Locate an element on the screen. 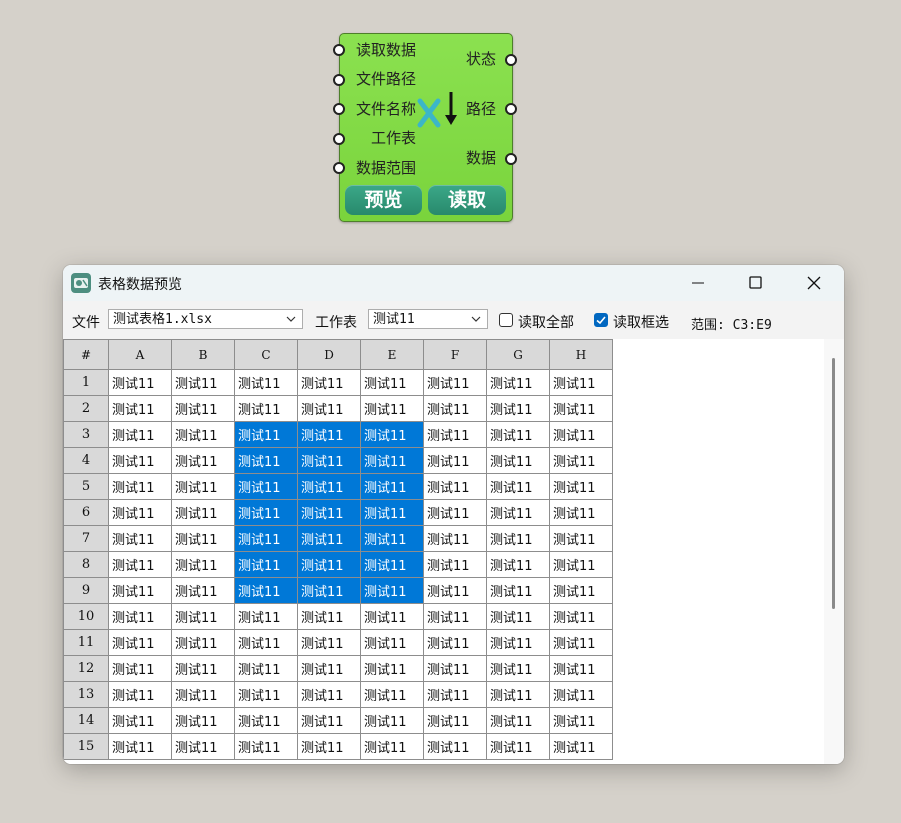 Image resolution: width=901 pixels, height=823 pixels. table-row: 6 测试11 测试11 测试11 测试11 测试11 测试11 测试11 测试11 is located at coordinates (338, 512).